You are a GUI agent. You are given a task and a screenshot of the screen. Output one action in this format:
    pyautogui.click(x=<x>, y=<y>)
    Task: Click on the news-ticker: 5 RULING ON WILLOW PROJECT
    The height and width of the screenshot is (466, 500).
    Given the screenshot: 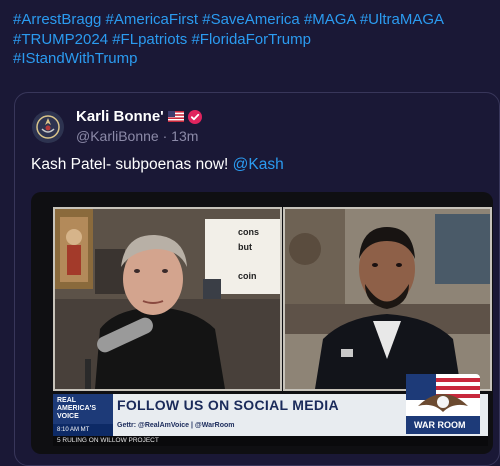 What is the action you would take?
    pyautogui.click(x=270, y=441)
    